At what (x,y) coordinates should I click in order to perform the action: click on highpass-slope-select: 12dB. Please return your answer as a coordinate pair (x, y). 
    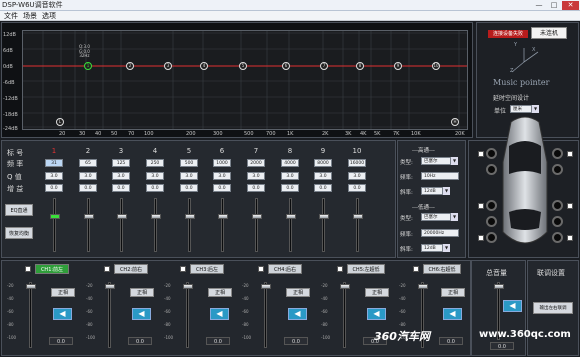
    Looking at the image, I should click on (432, 191).